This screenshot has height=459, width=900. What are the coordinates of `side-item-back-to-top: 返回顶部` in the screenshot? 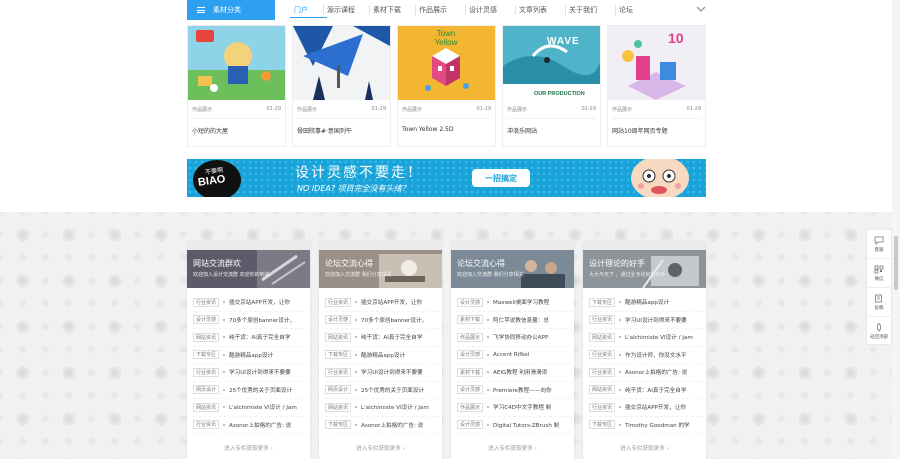 It's located at (879, 331).